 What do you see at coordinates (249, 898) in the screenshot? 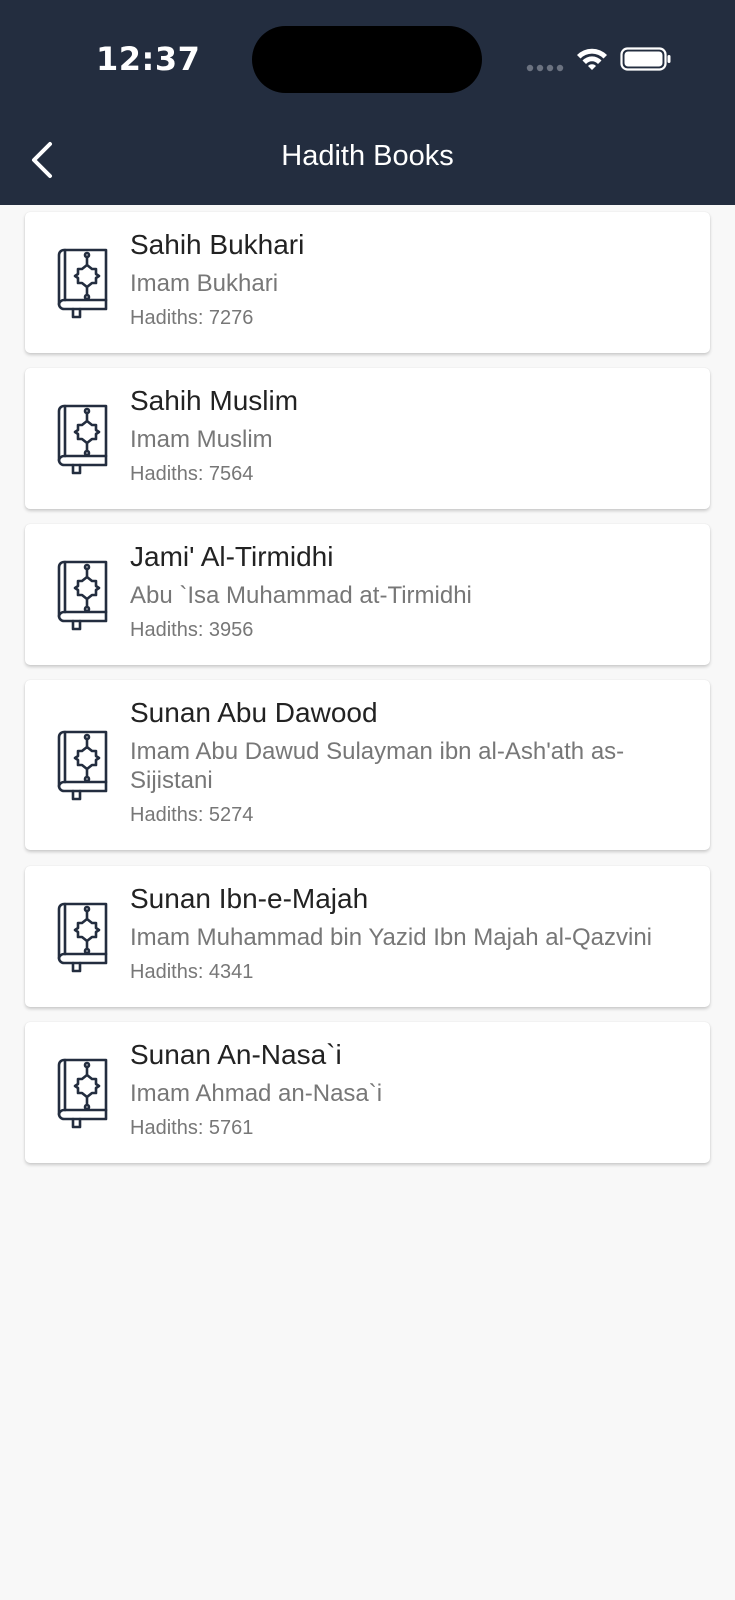
I see `book-title: Sunan Ibn-e-Majah` at bounding box center [249, 898].